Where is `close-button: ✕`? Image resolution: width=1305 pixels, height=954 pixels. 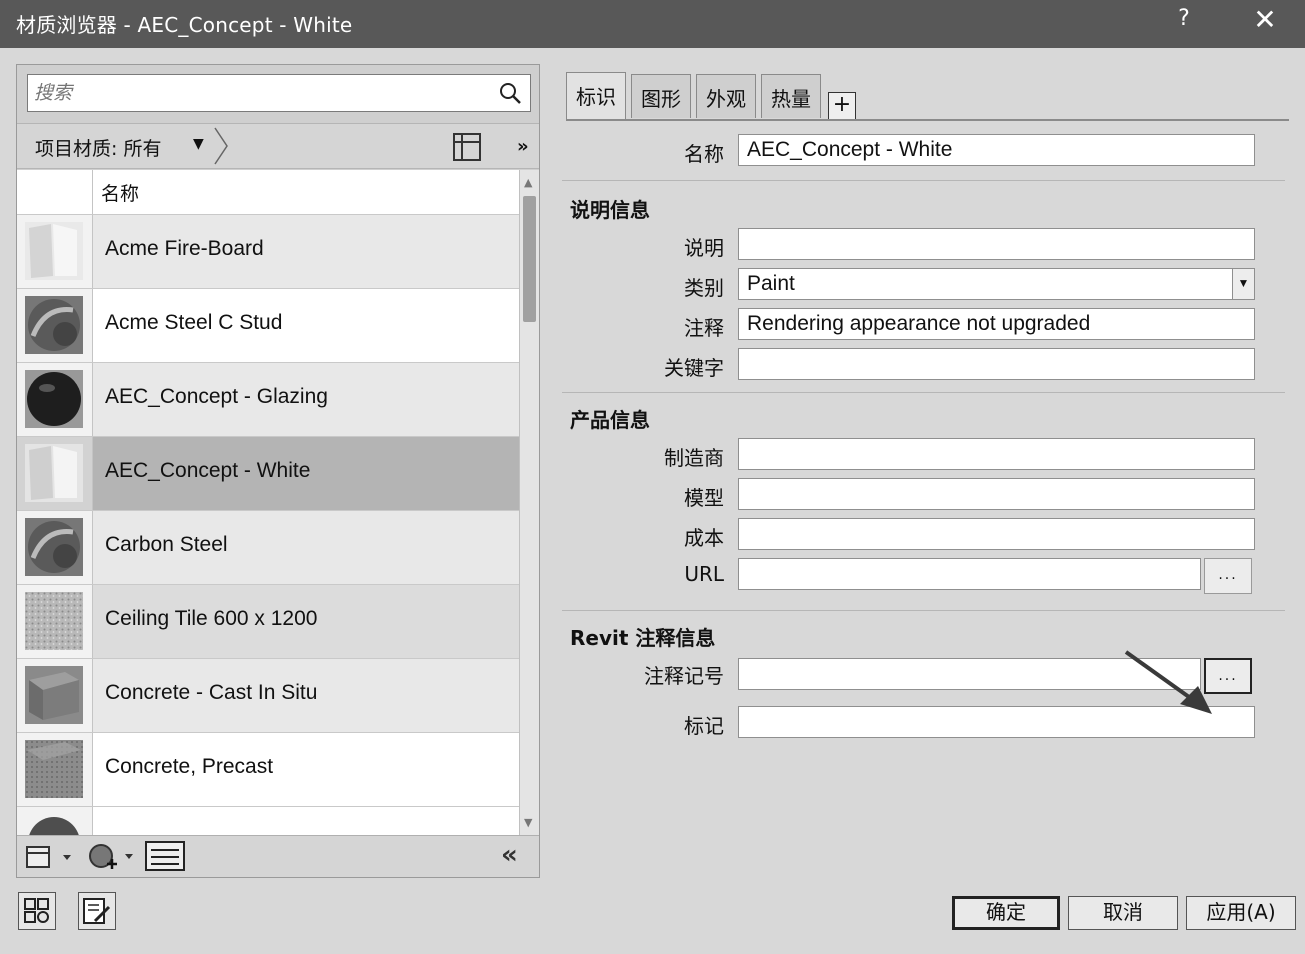
close-button: ✕ is located at coordinates (1265, 20).